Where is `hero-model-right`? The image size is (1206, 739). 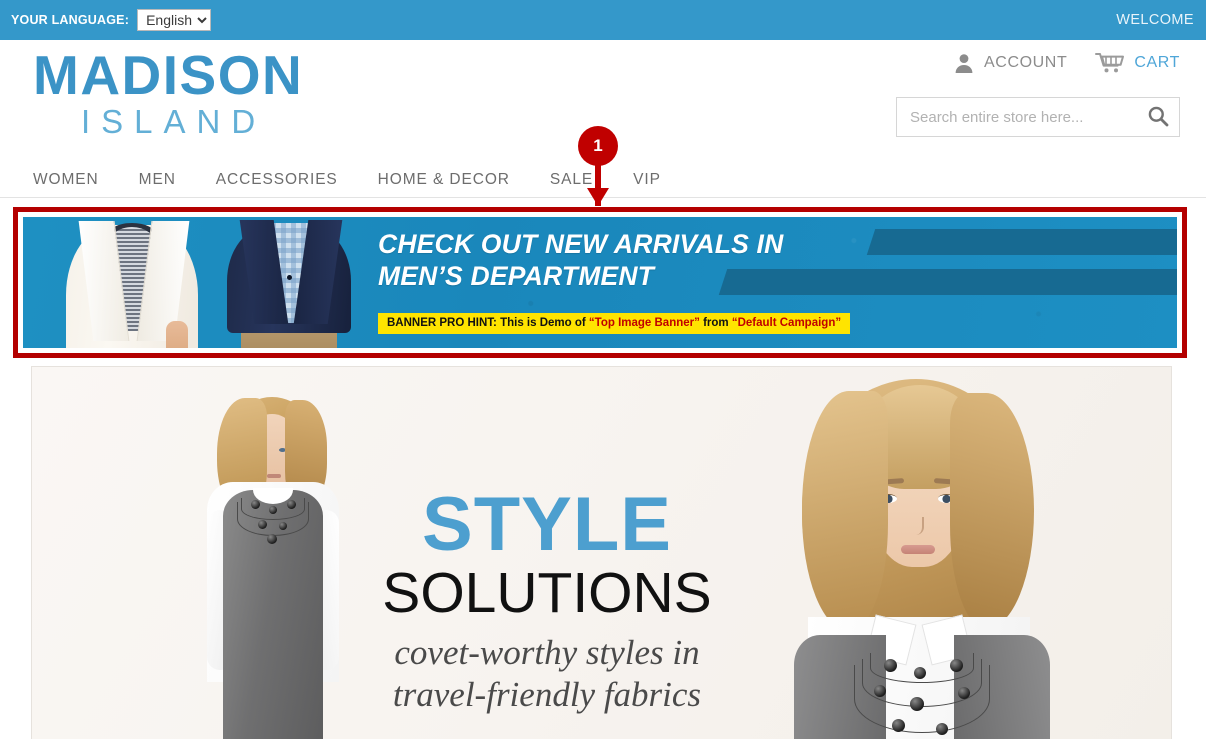
hero-model-right is located at coordinates (919, 553).